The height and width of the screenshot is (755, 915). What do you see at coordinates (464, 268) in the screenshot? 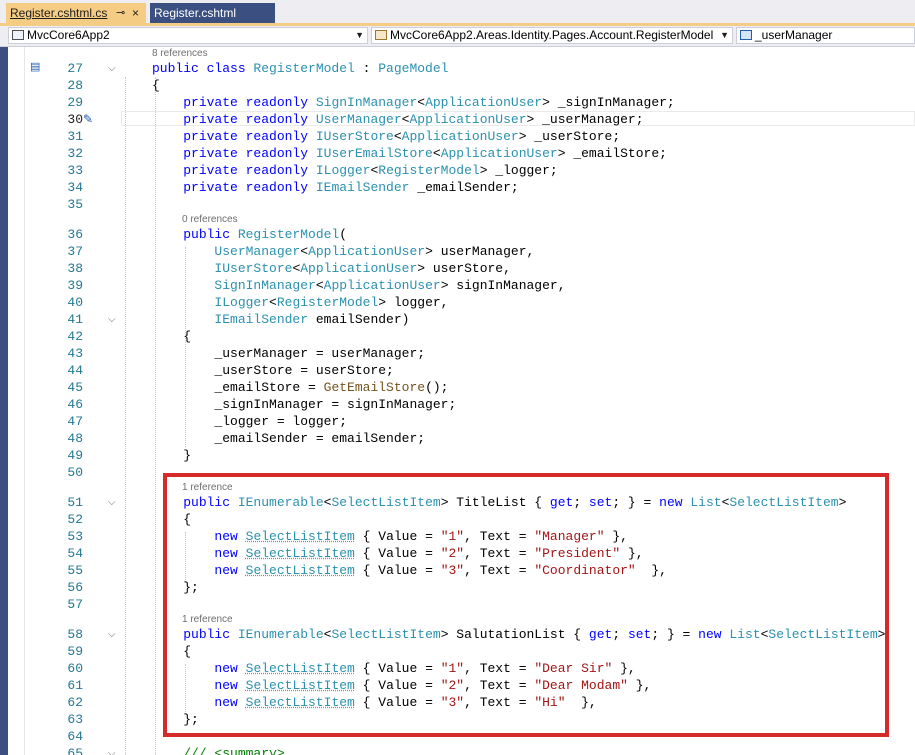
I see `code-token: > userStore,` at bounding box center [464, 268].